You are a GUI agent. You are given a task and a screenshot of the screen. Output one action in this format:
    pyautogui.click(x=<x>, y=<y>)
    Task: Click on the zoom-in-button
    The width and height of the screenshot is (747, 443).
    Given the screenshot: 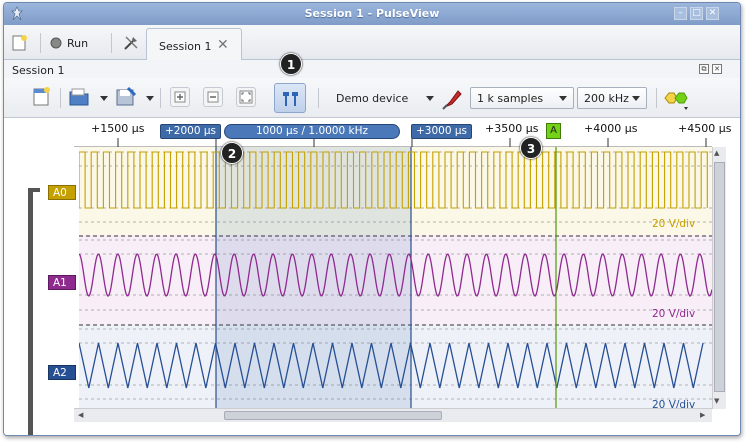 What is the action you would take?
    pyautogui.click(x=180, y=97)
    